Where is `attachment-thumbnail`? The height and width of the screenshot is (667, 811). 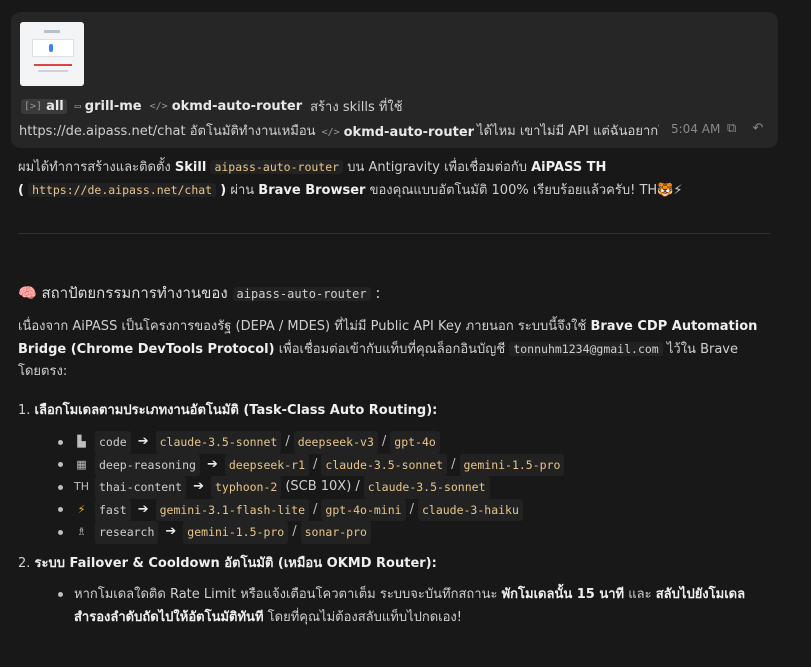 attachment-thumbnail is located at coordinates (52, 54).